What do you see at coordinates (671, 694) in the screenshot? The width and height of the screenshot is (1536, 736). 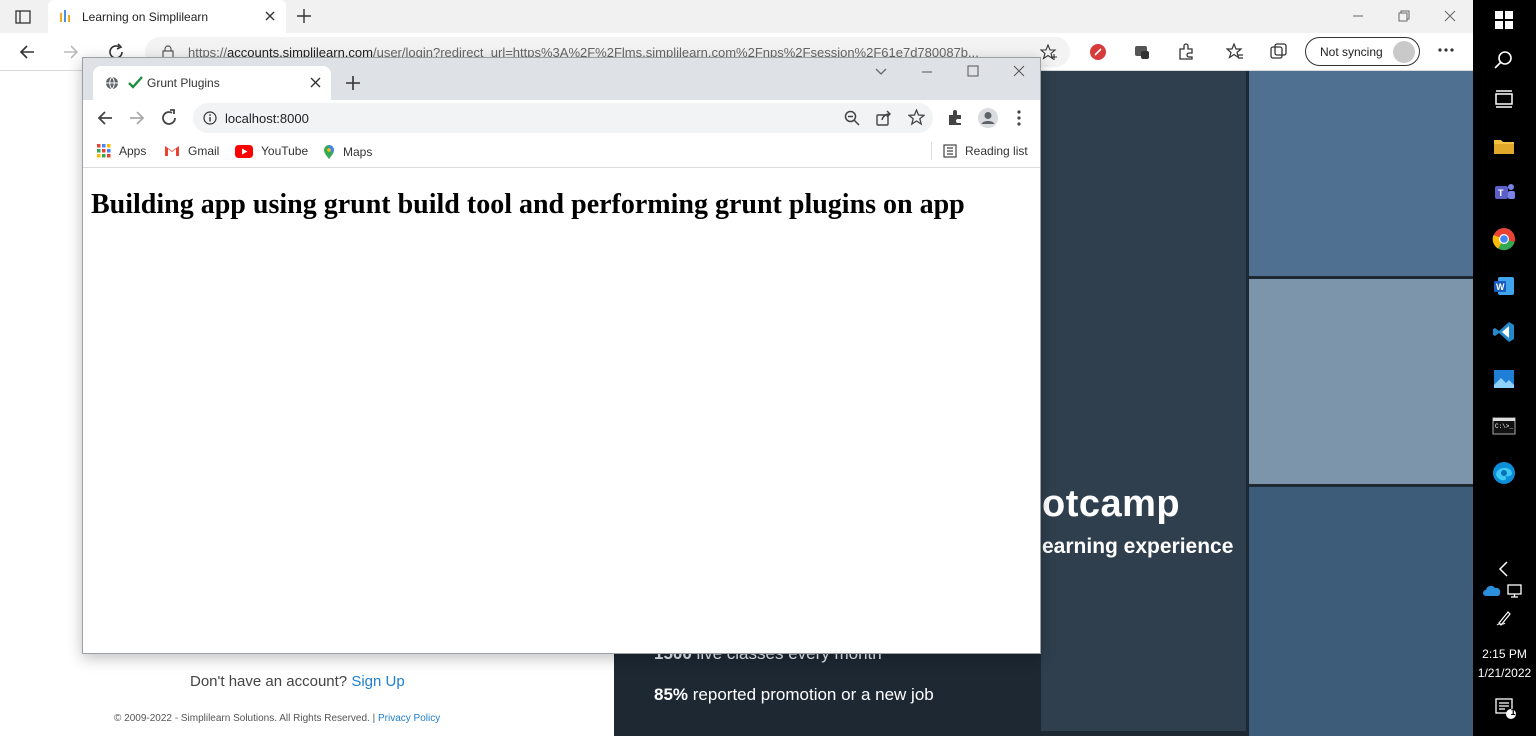 I see `stat2-number: 85%` at bounding box center [671, 694].